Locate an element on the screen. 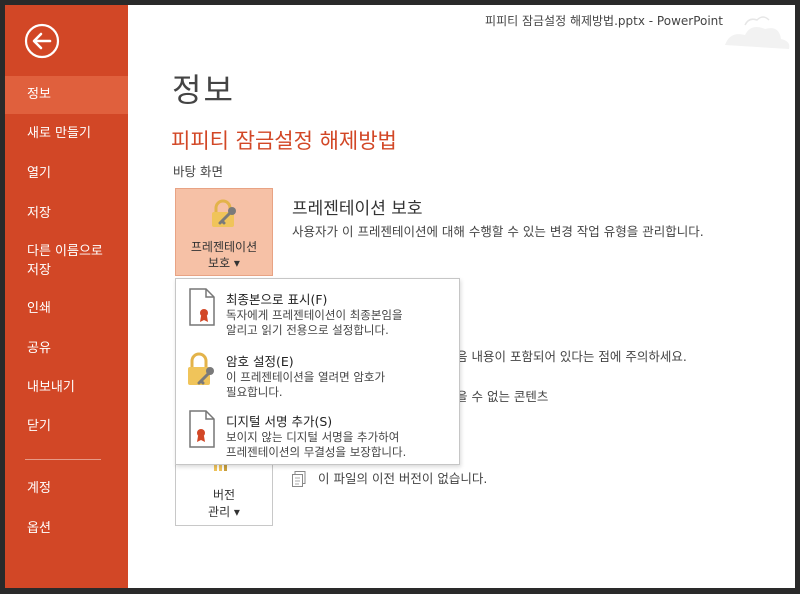  sidebar-item-label: 인쇄 is located at coordinates (39, 308).